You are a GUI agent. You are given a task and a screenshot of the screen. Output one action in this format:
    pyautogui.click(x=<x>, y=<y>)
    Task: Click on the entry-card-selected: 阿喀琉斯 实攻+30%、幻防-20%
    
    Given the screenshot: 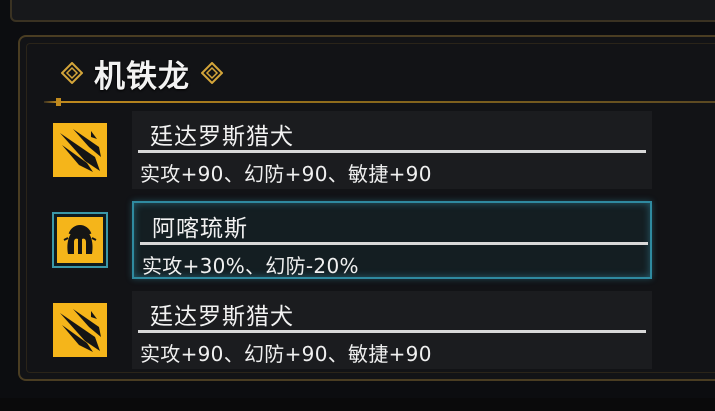 What is the action you would take?
    pyautogui.click(x=392, y=240)
    